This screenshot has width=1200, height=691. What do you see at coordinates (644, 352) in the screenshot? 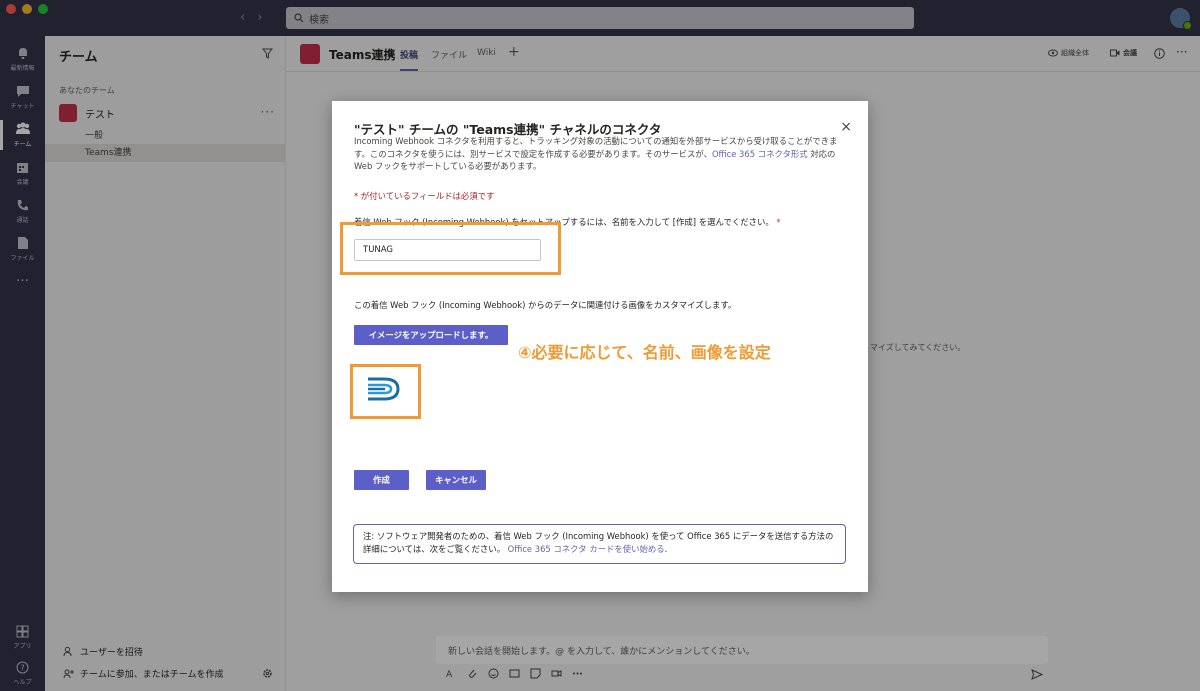
I see `step-annotation: ④必要に応じて、名前、画像を設定` at bounding box center [644, 352].